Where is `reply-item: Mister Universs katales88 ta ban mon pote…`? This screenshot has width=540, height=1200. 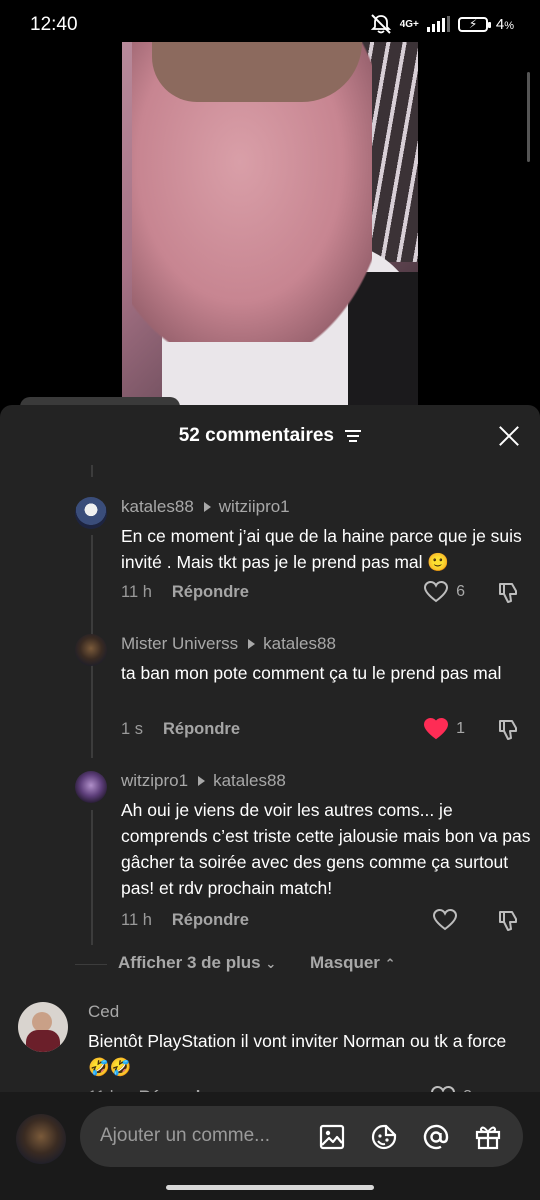 reply-item: Mister Universs katales88 ta ban mon pote… is located at coordinates (305, 689).